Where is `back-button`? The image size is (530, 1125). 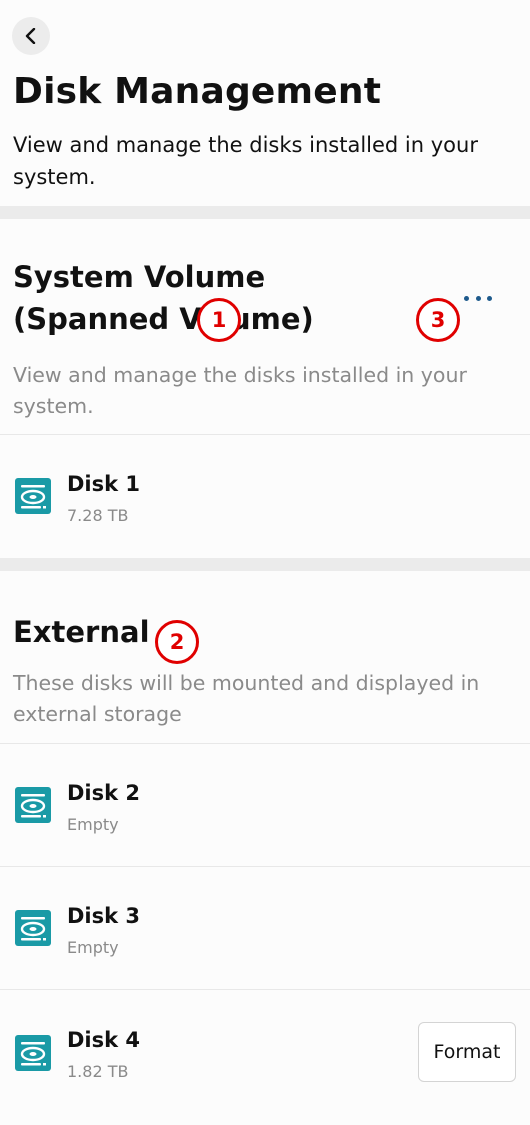
back-button is located at coordinates (31, 36).